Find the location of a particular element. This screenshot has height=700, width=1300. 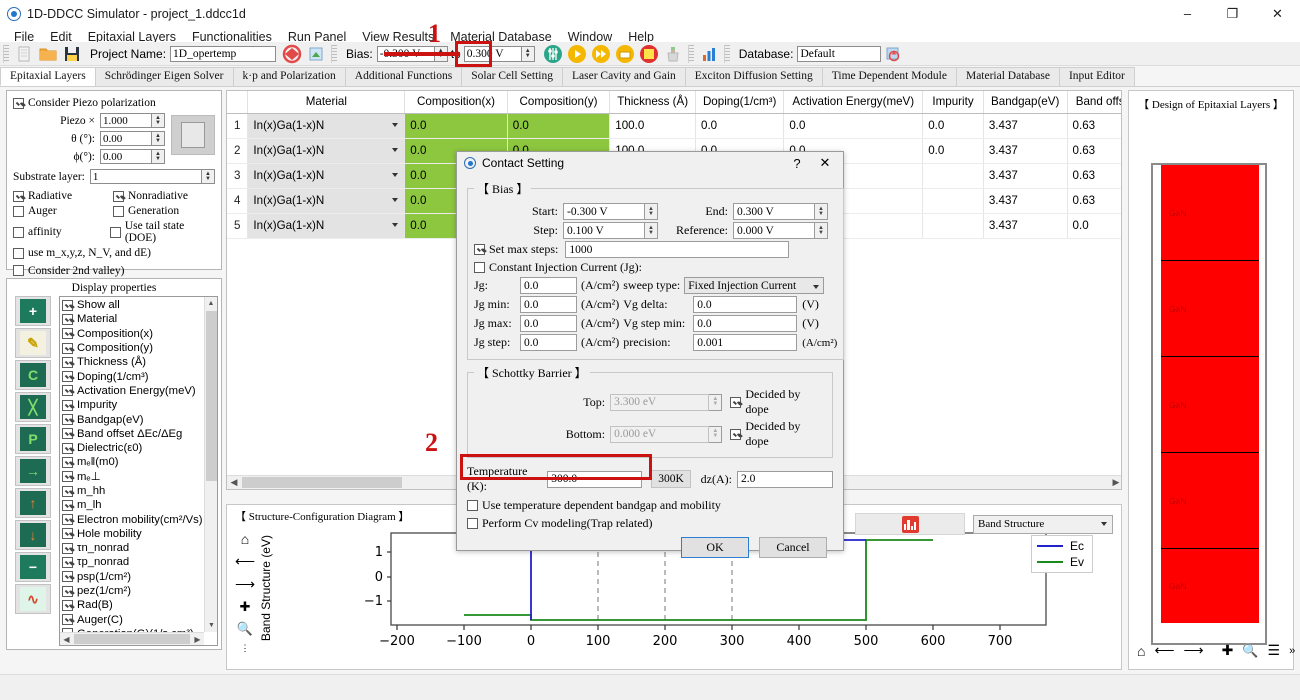

settings-icon: ☰ is located at coordinates (1274, 650).